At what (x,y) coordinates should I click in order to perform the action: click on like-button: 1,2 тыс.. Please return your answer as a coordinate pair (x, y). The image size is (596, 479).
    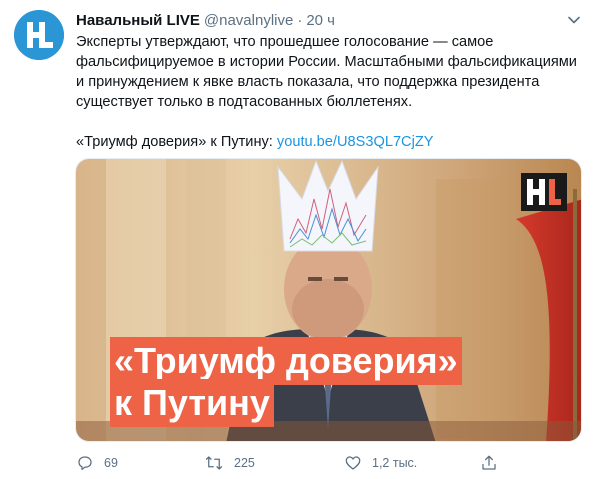
    Looking at the image, I should click on (380, 463).